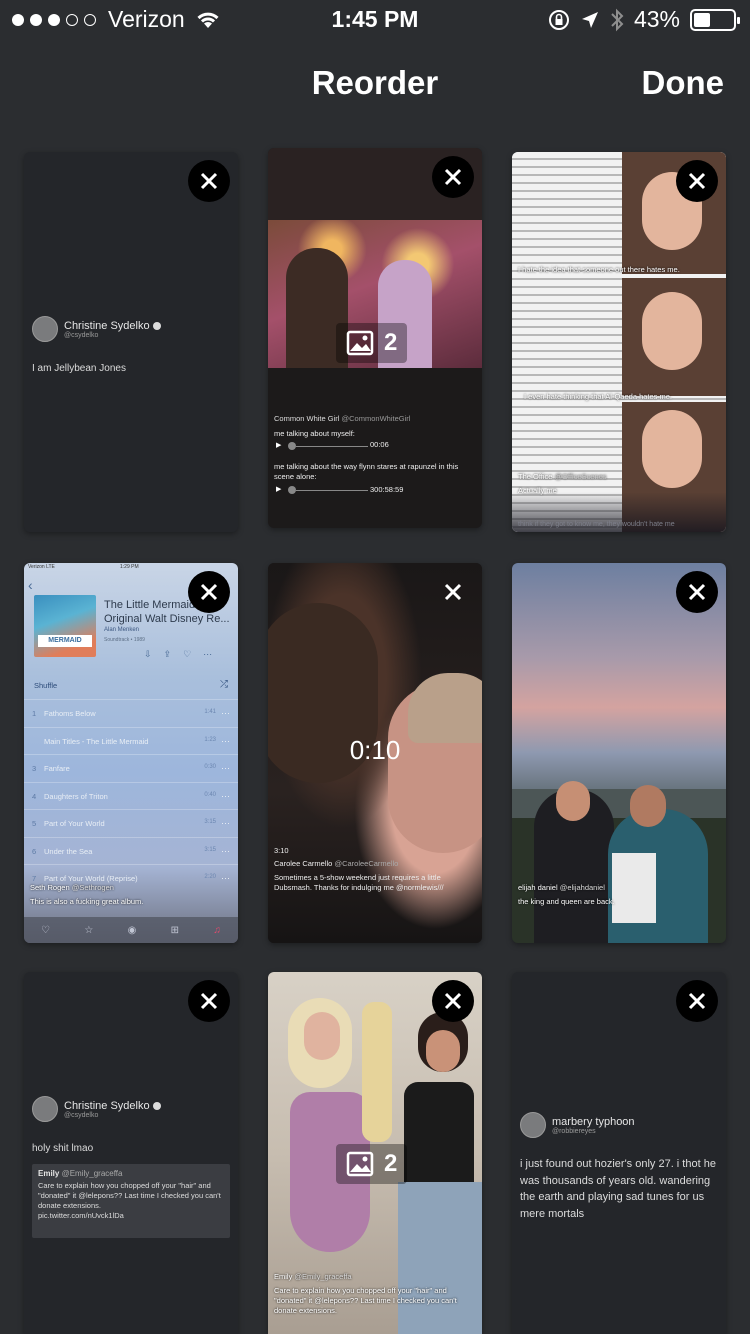  Describe the element at coordinates (279, 445) in the screenshot. I see `play-icon: ▶` at that location.